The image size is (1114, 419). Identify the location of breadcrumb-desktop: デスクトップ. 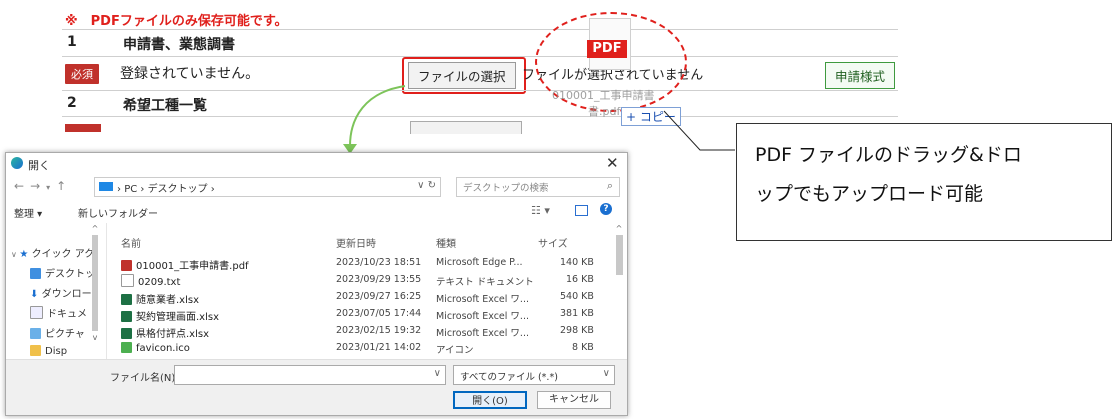
(177, 189).